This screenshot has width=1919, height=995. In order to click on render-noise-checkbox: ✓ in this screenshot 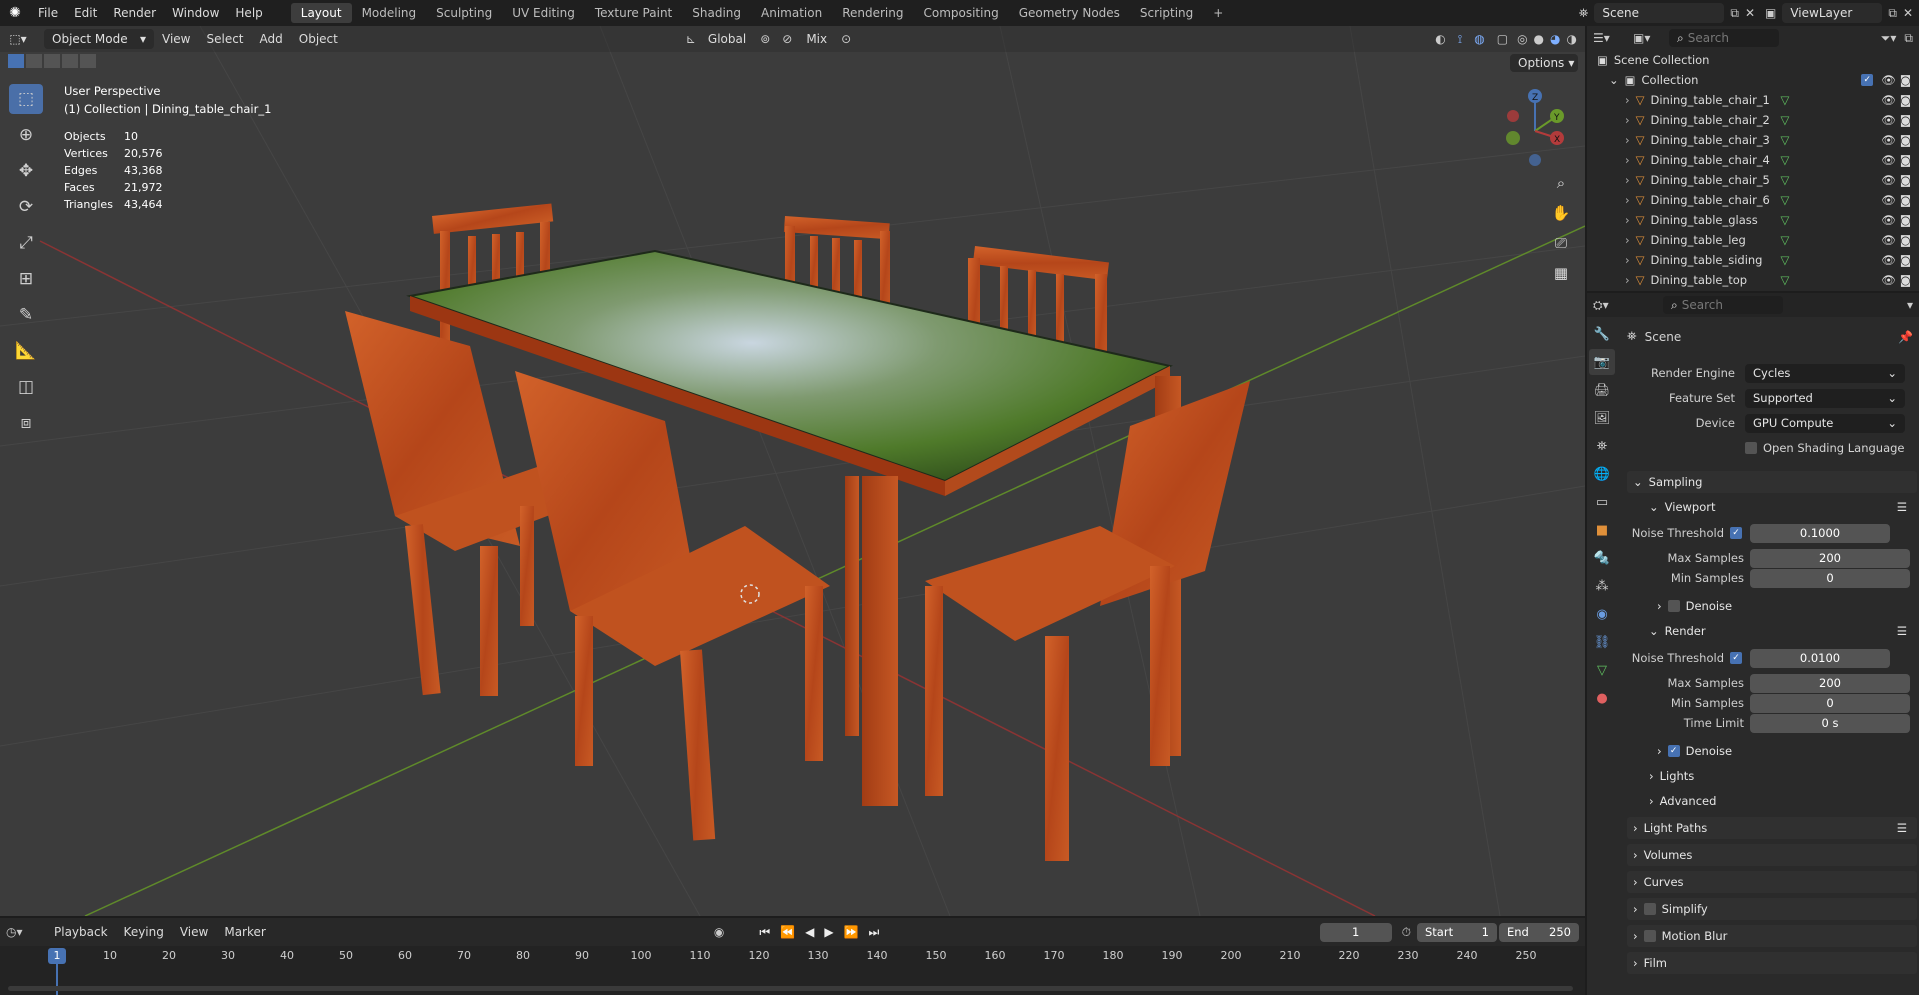, I will do `click(1736, 658)`.